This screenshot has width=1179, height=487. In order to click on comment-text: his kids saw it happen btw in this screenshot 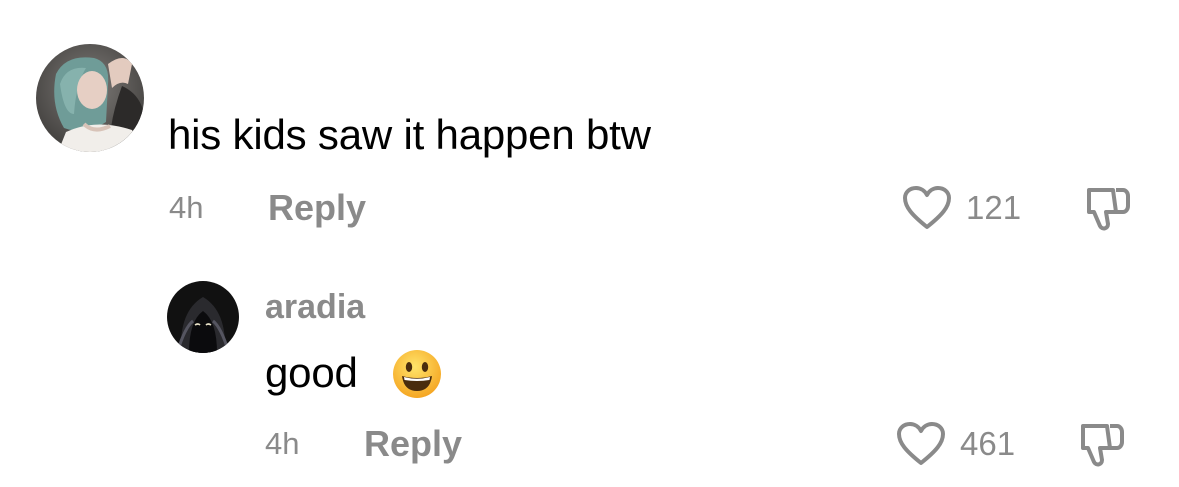, I will do `click(409, 134)`.